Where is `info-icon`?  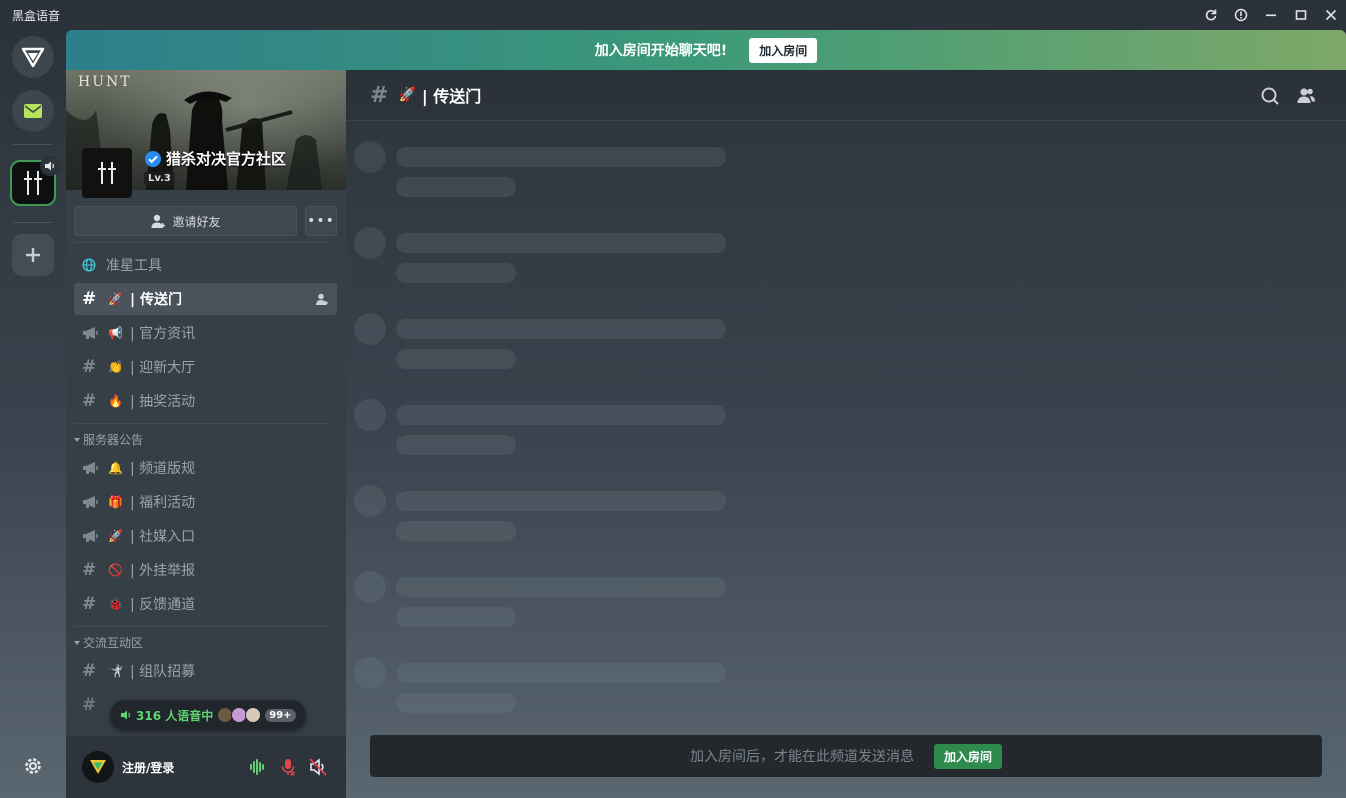 info-icon is located at coordinates (1241, 15).